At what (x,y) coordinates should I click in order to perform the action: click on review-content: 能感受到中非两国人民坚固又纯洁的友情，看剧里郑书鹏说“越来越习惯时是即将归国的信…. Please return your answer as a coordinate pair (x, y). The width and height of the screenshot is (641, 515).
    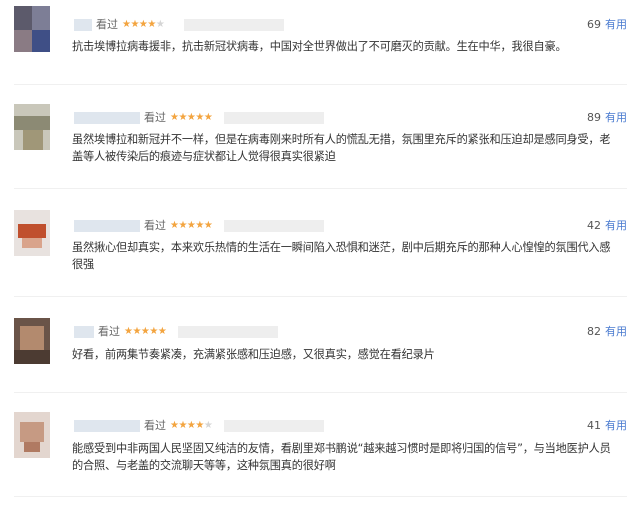
    Looking at the image, I should click on (341, 457).